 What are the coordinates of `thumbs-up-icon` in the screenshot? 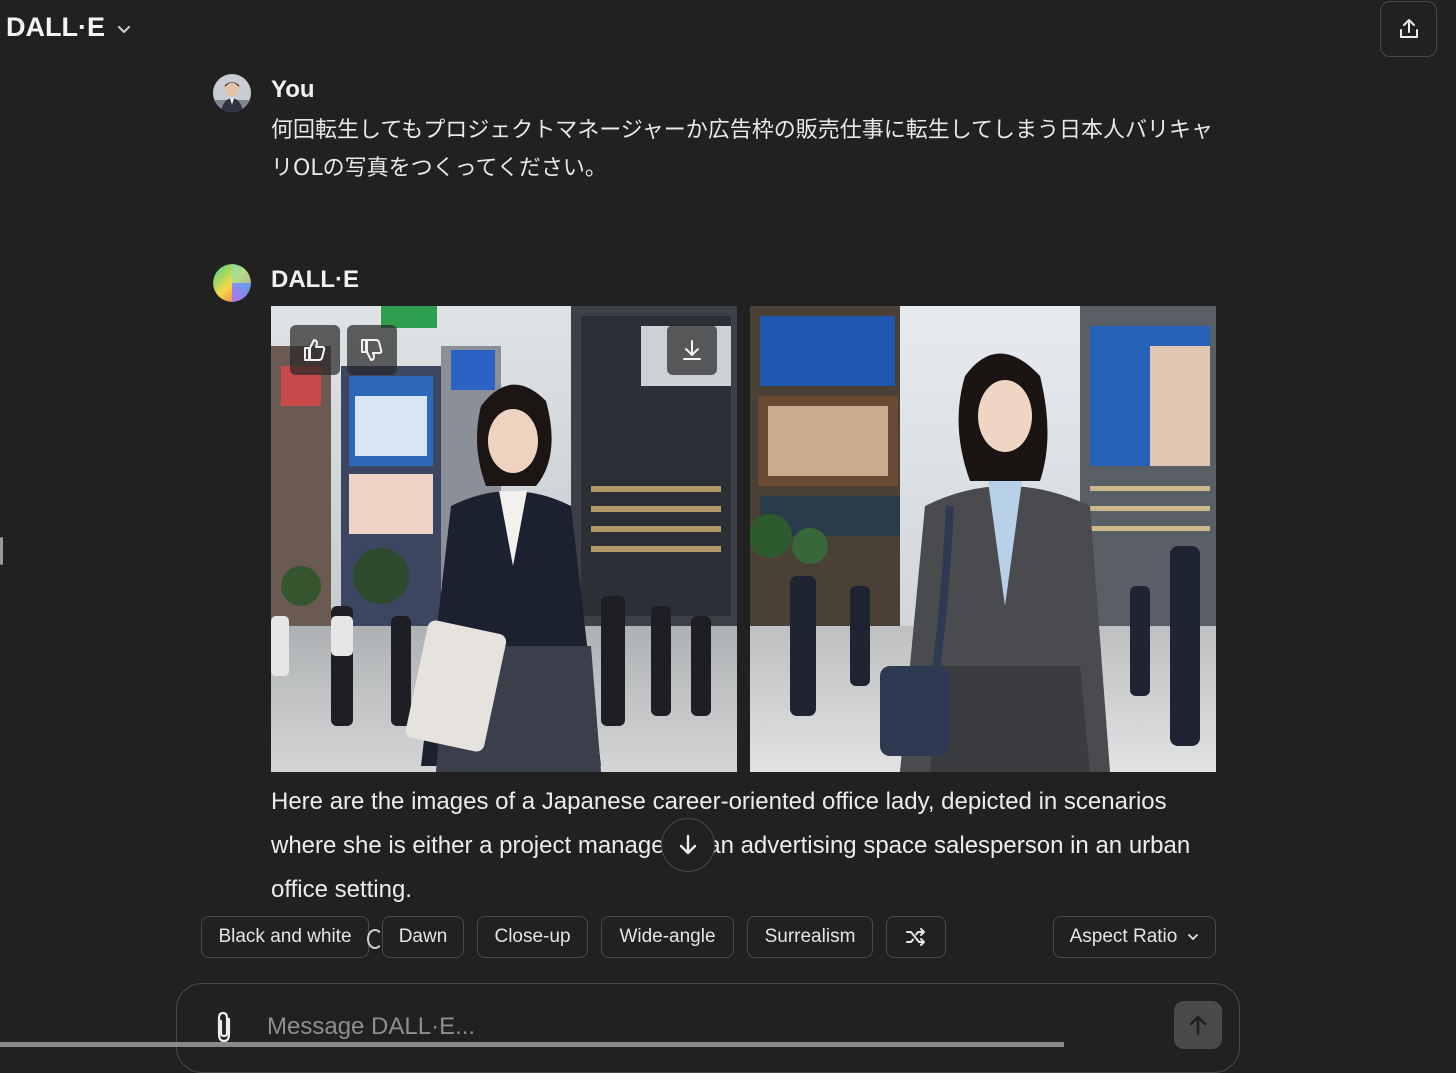 It's located at (315, 350).